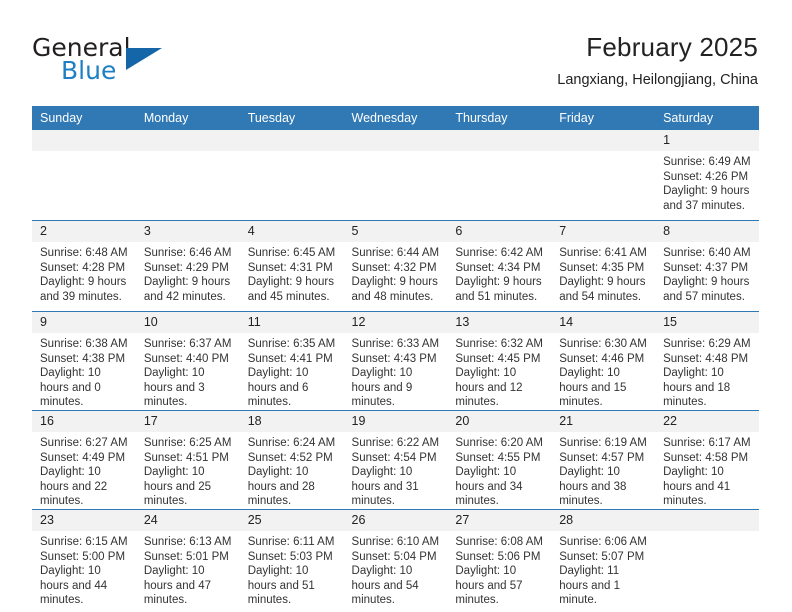  I want to click on sunset-text: Sunset: 4:40 PM, so click(186, 358).